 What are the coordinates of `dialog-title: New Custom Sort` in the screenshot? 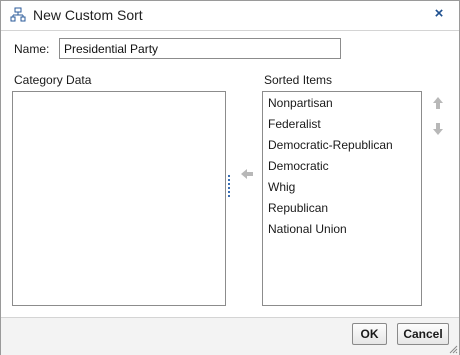 It's located at (88, 15).